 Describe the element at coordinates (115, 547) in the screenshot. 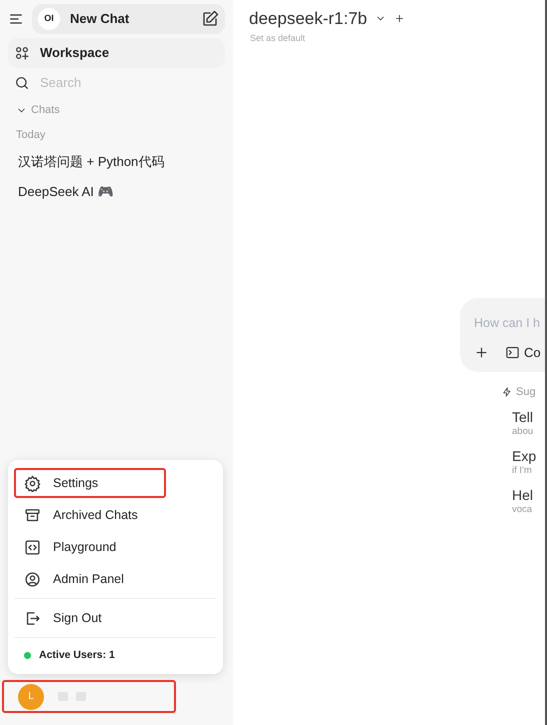

I see `menu-item: Playground` at that location.